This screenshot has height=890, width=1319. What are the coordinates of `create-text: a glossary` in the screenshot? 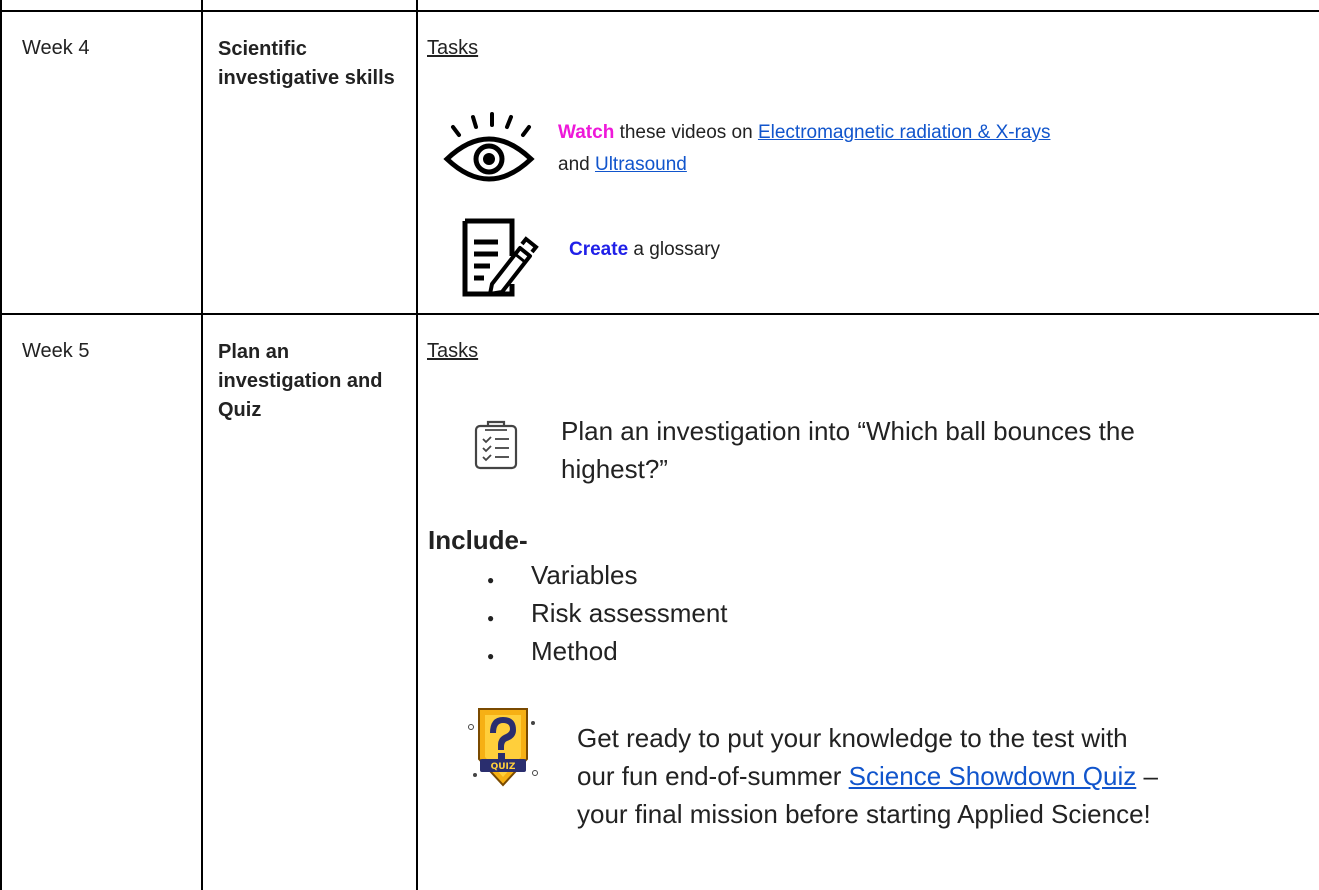 It's located at (674, 249).